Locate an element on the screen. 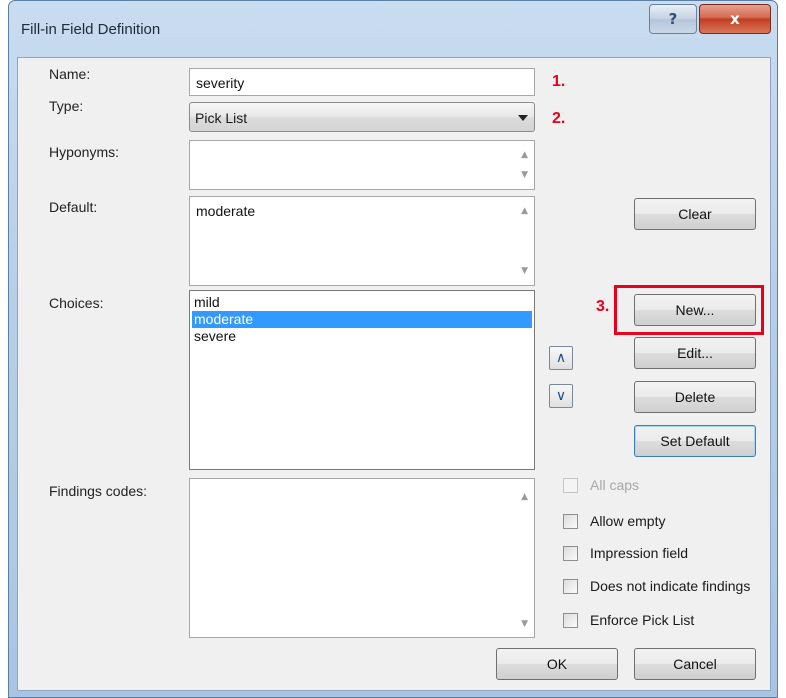 This screenshot has height=698, width=786. title-bar: Fill-in Field Definition ? x is located at coordinates (393, 29).